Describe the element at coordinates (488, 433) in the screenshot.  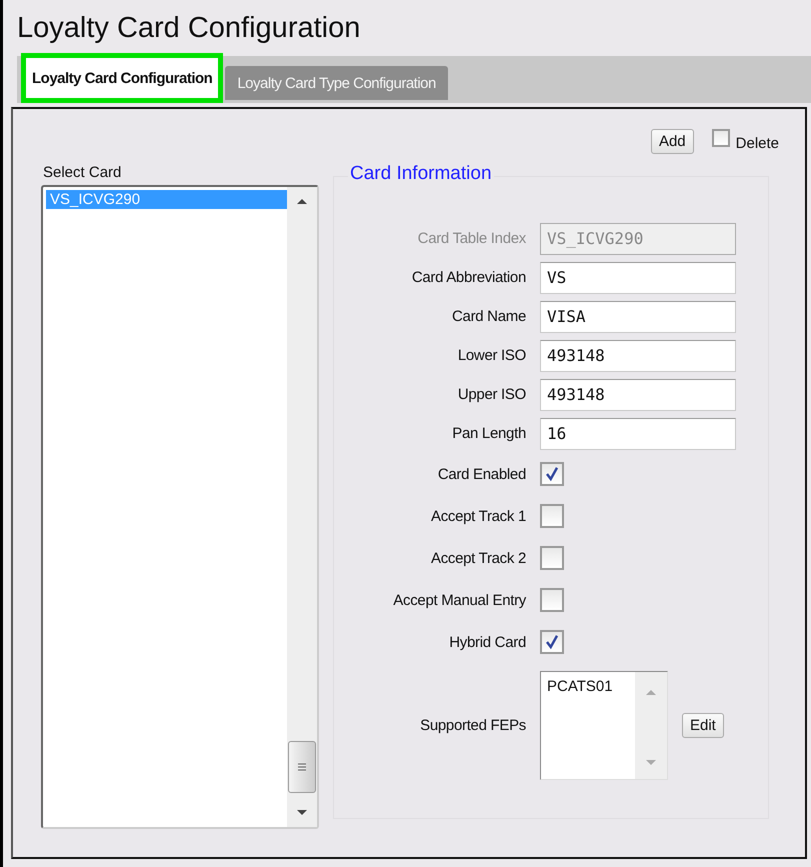
I see `field-label: Pan Length` at that location.